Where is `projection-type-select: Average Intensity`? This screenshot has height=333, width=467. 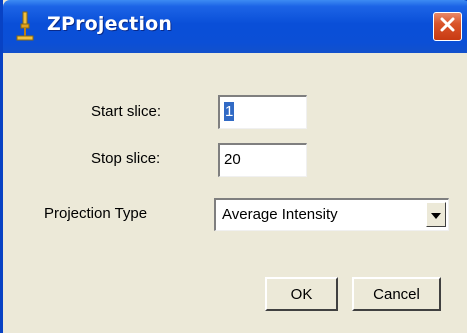 projection-type-select: Average Intensity is located at coordinates (331, 214).